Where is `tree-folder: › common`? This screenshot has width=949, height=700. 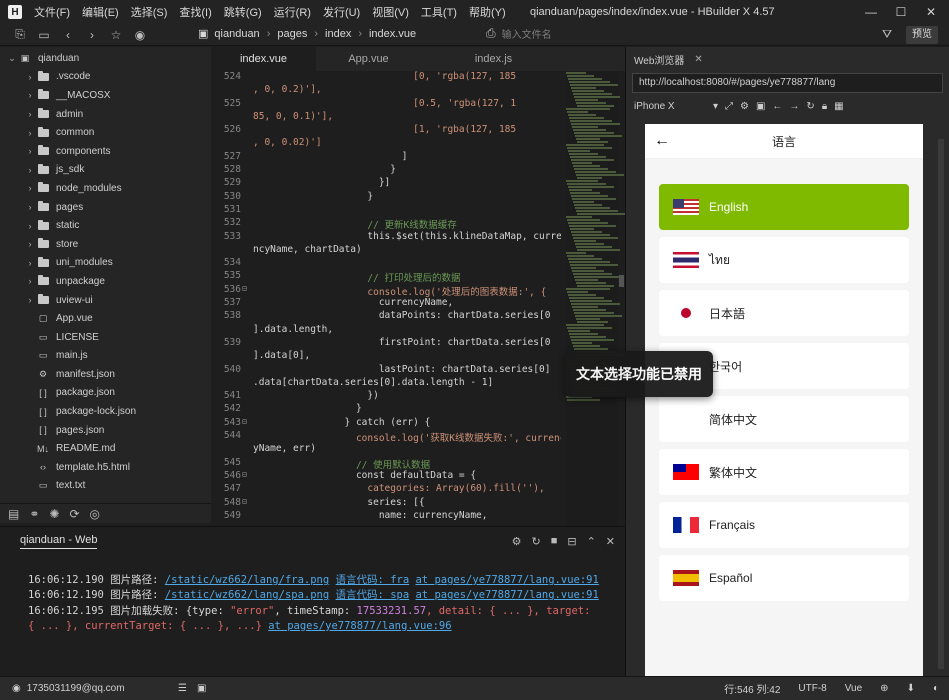
tree-folder: › common is located at coordinates (105, 132).